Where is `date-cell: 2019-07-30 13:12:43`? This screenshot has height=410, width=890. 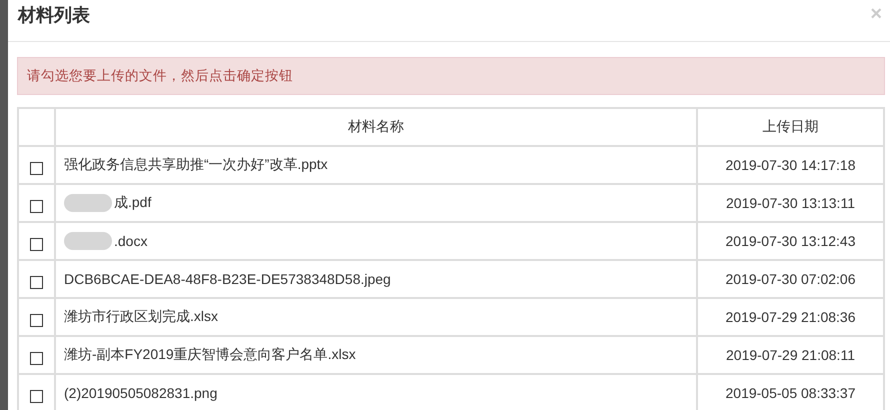 date-cell: 2019-07-30 13:12:43 is located at coordinates (790, 241).